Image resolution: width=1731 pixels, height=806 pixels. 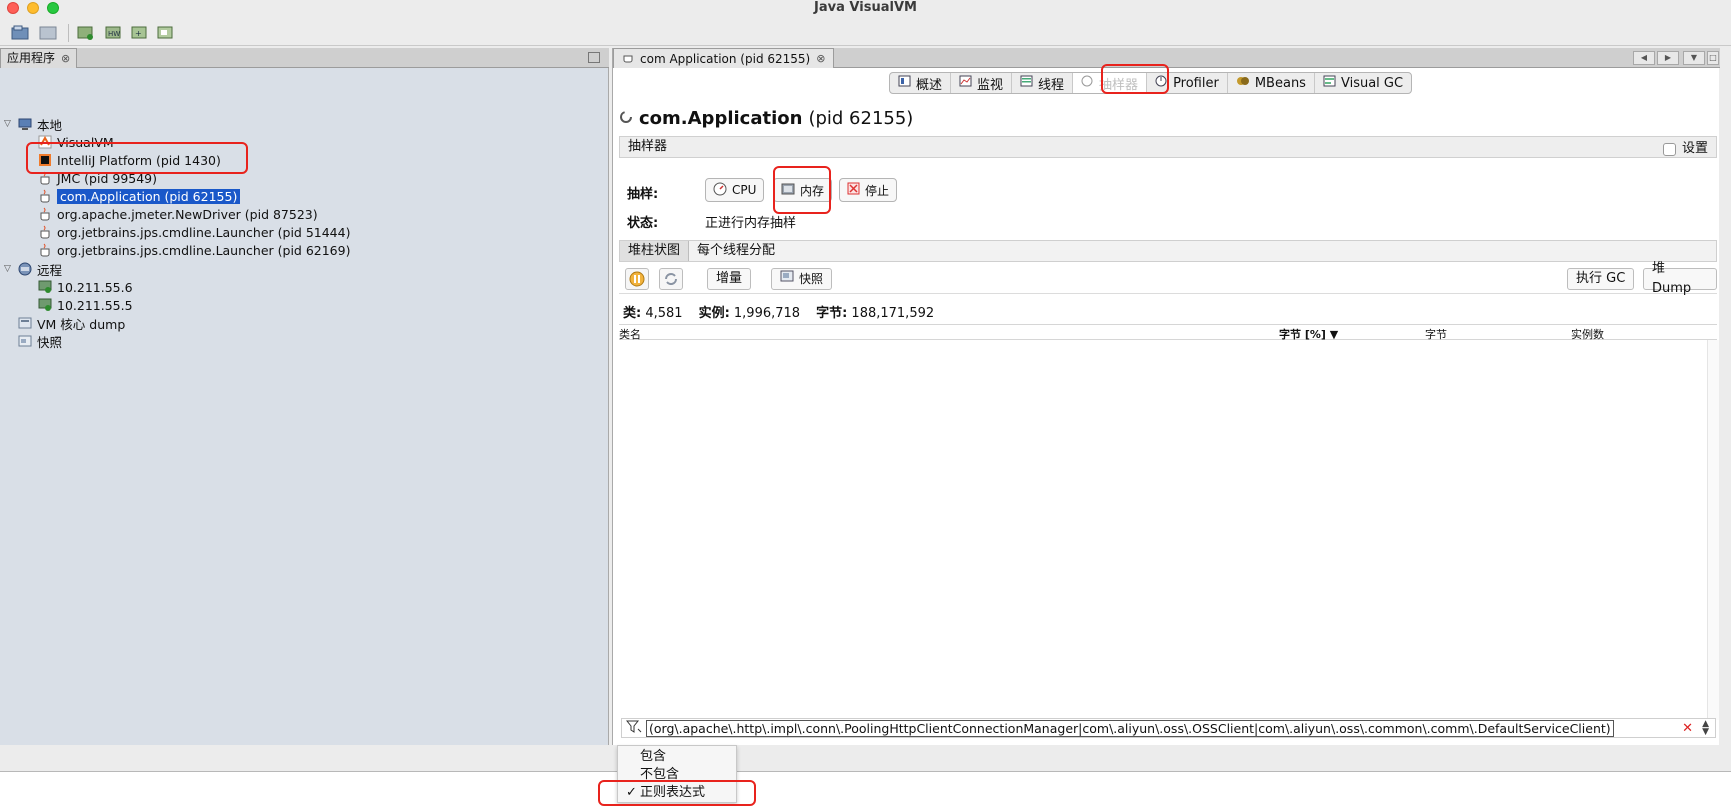 I want to click on tab-threads-label: 线程, so click(x=1051, y=85).